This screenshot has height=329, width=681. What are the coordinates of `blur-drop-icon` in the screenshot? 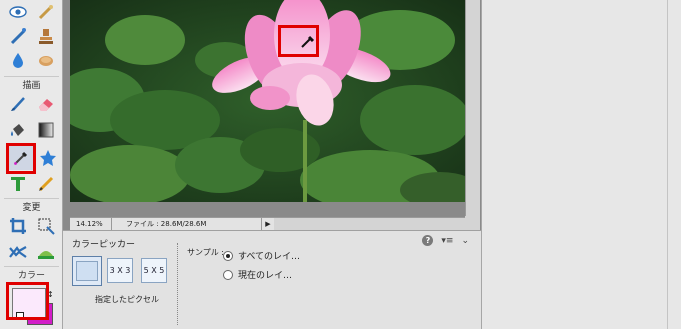 It's located at (18, 60).